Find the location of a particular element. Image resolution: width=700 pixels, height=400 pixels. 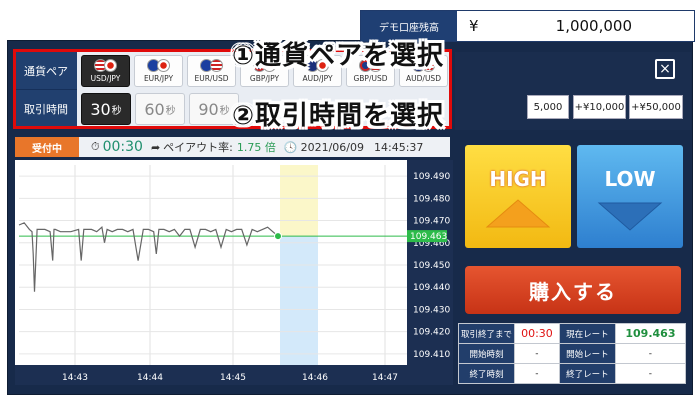

info-label: 開始レート is located at coordinates (587, 353).